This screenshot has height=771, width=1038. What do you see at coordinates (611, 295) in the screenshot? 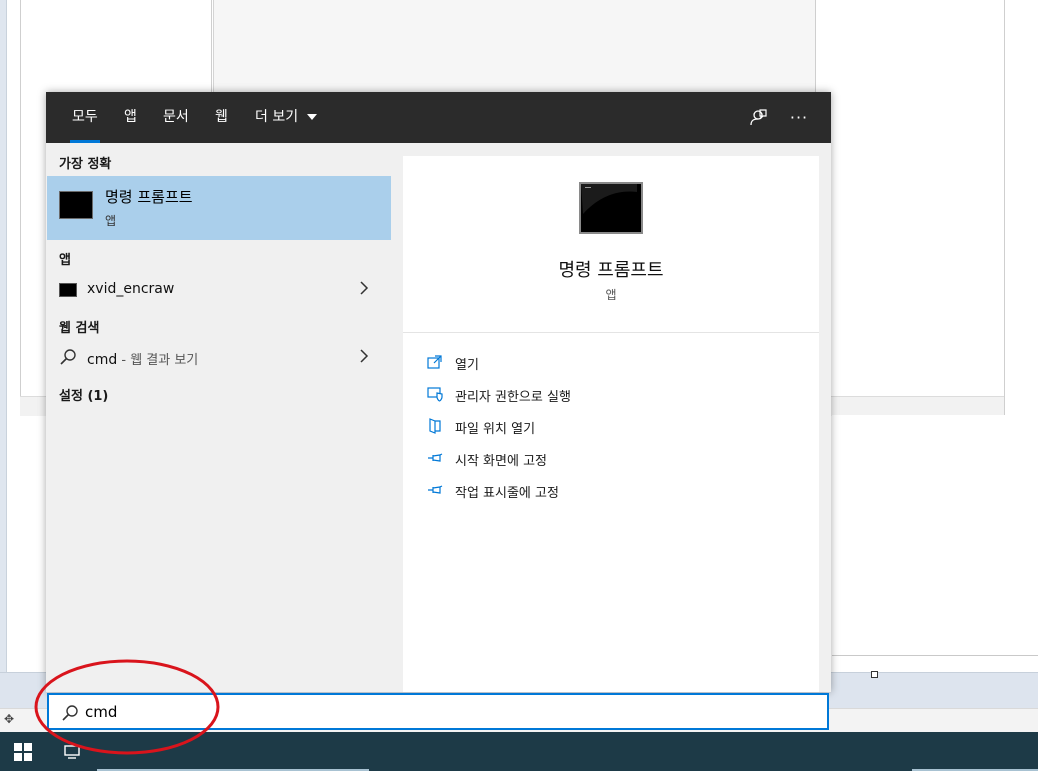
I see `detail-subtitle: 앱` at bounding box center [611, 295].